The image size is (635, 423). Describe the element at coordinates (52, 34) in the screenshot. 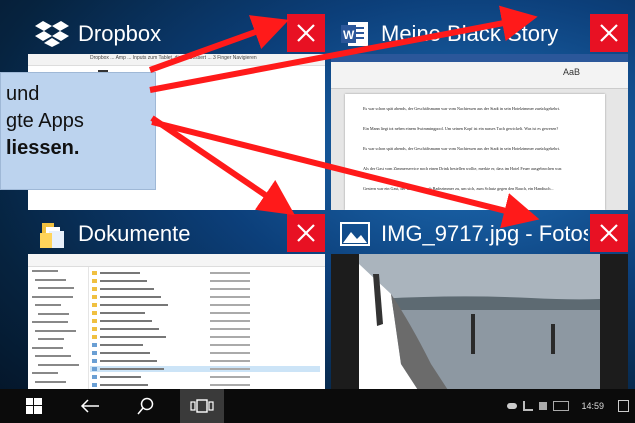

I see `dropbox-icon` at that location.